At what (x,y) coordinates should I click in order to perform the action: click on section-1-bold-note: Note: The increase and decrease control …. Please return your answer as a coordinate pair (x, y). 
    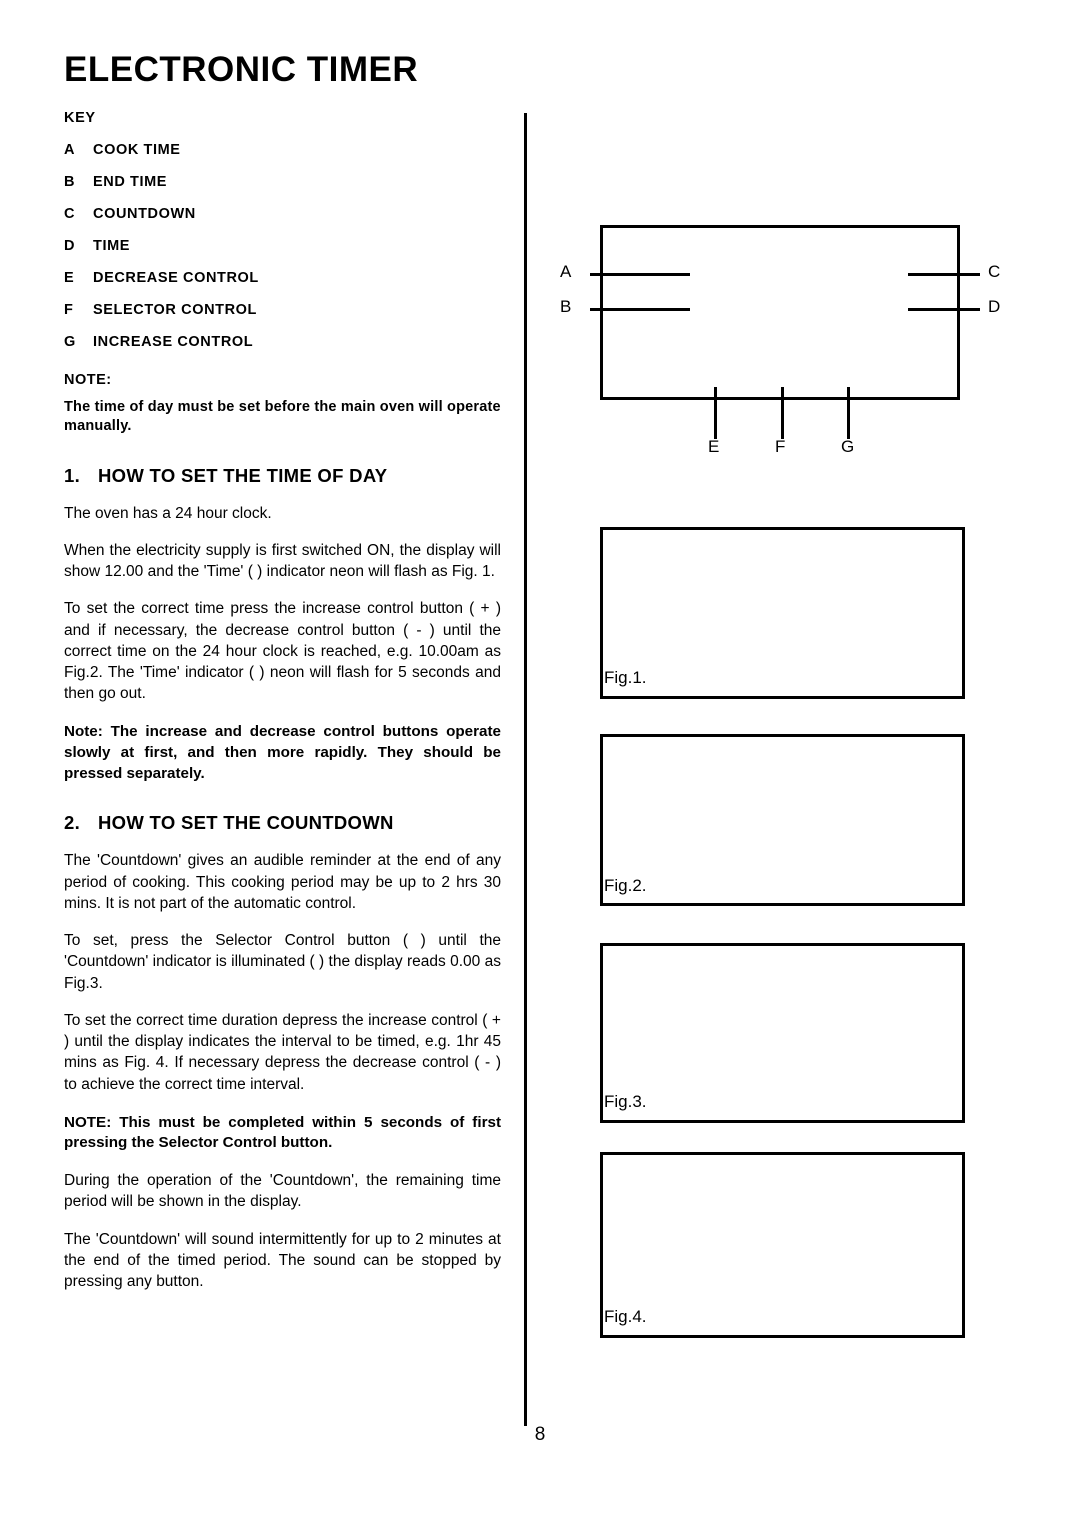
    Looking at the image, I should click on (282, 752).